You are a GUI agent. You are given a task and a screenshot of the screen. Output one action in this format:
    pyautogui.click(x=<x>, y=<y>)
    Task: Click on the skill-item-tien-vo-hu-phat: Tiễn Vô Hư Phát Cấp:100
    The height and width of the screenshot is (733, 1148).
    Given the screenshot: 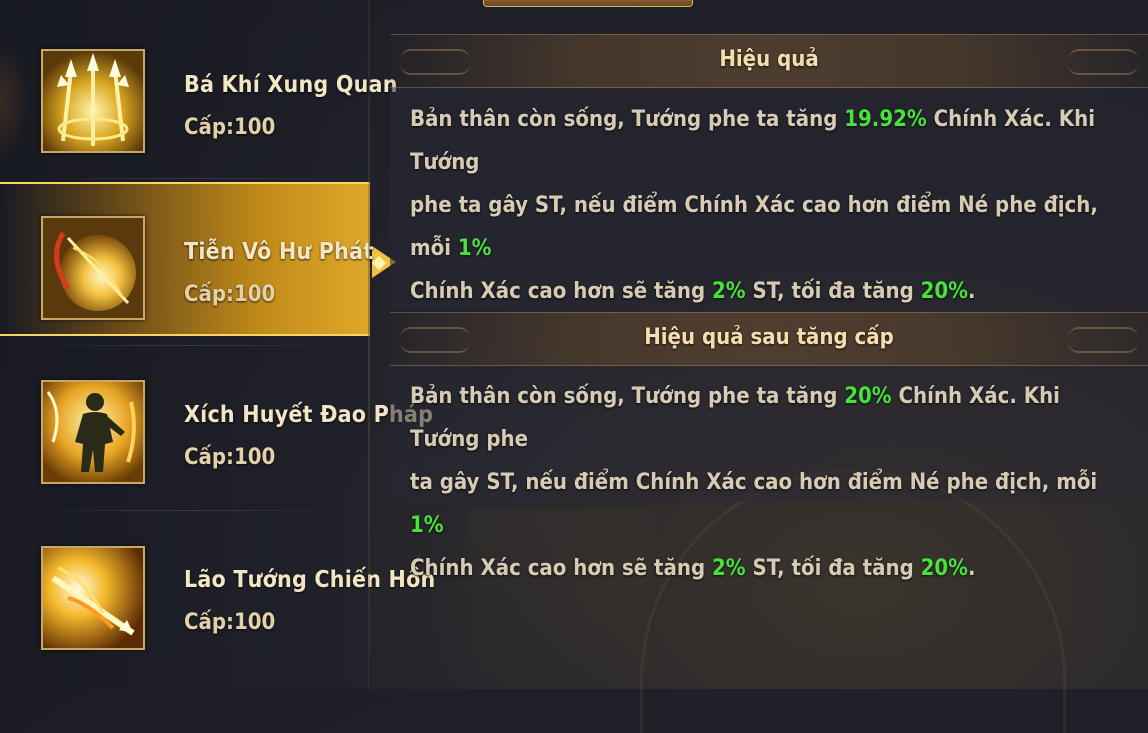 What is the action you would take?
    pyautogui.click(x=198, y=259)
    